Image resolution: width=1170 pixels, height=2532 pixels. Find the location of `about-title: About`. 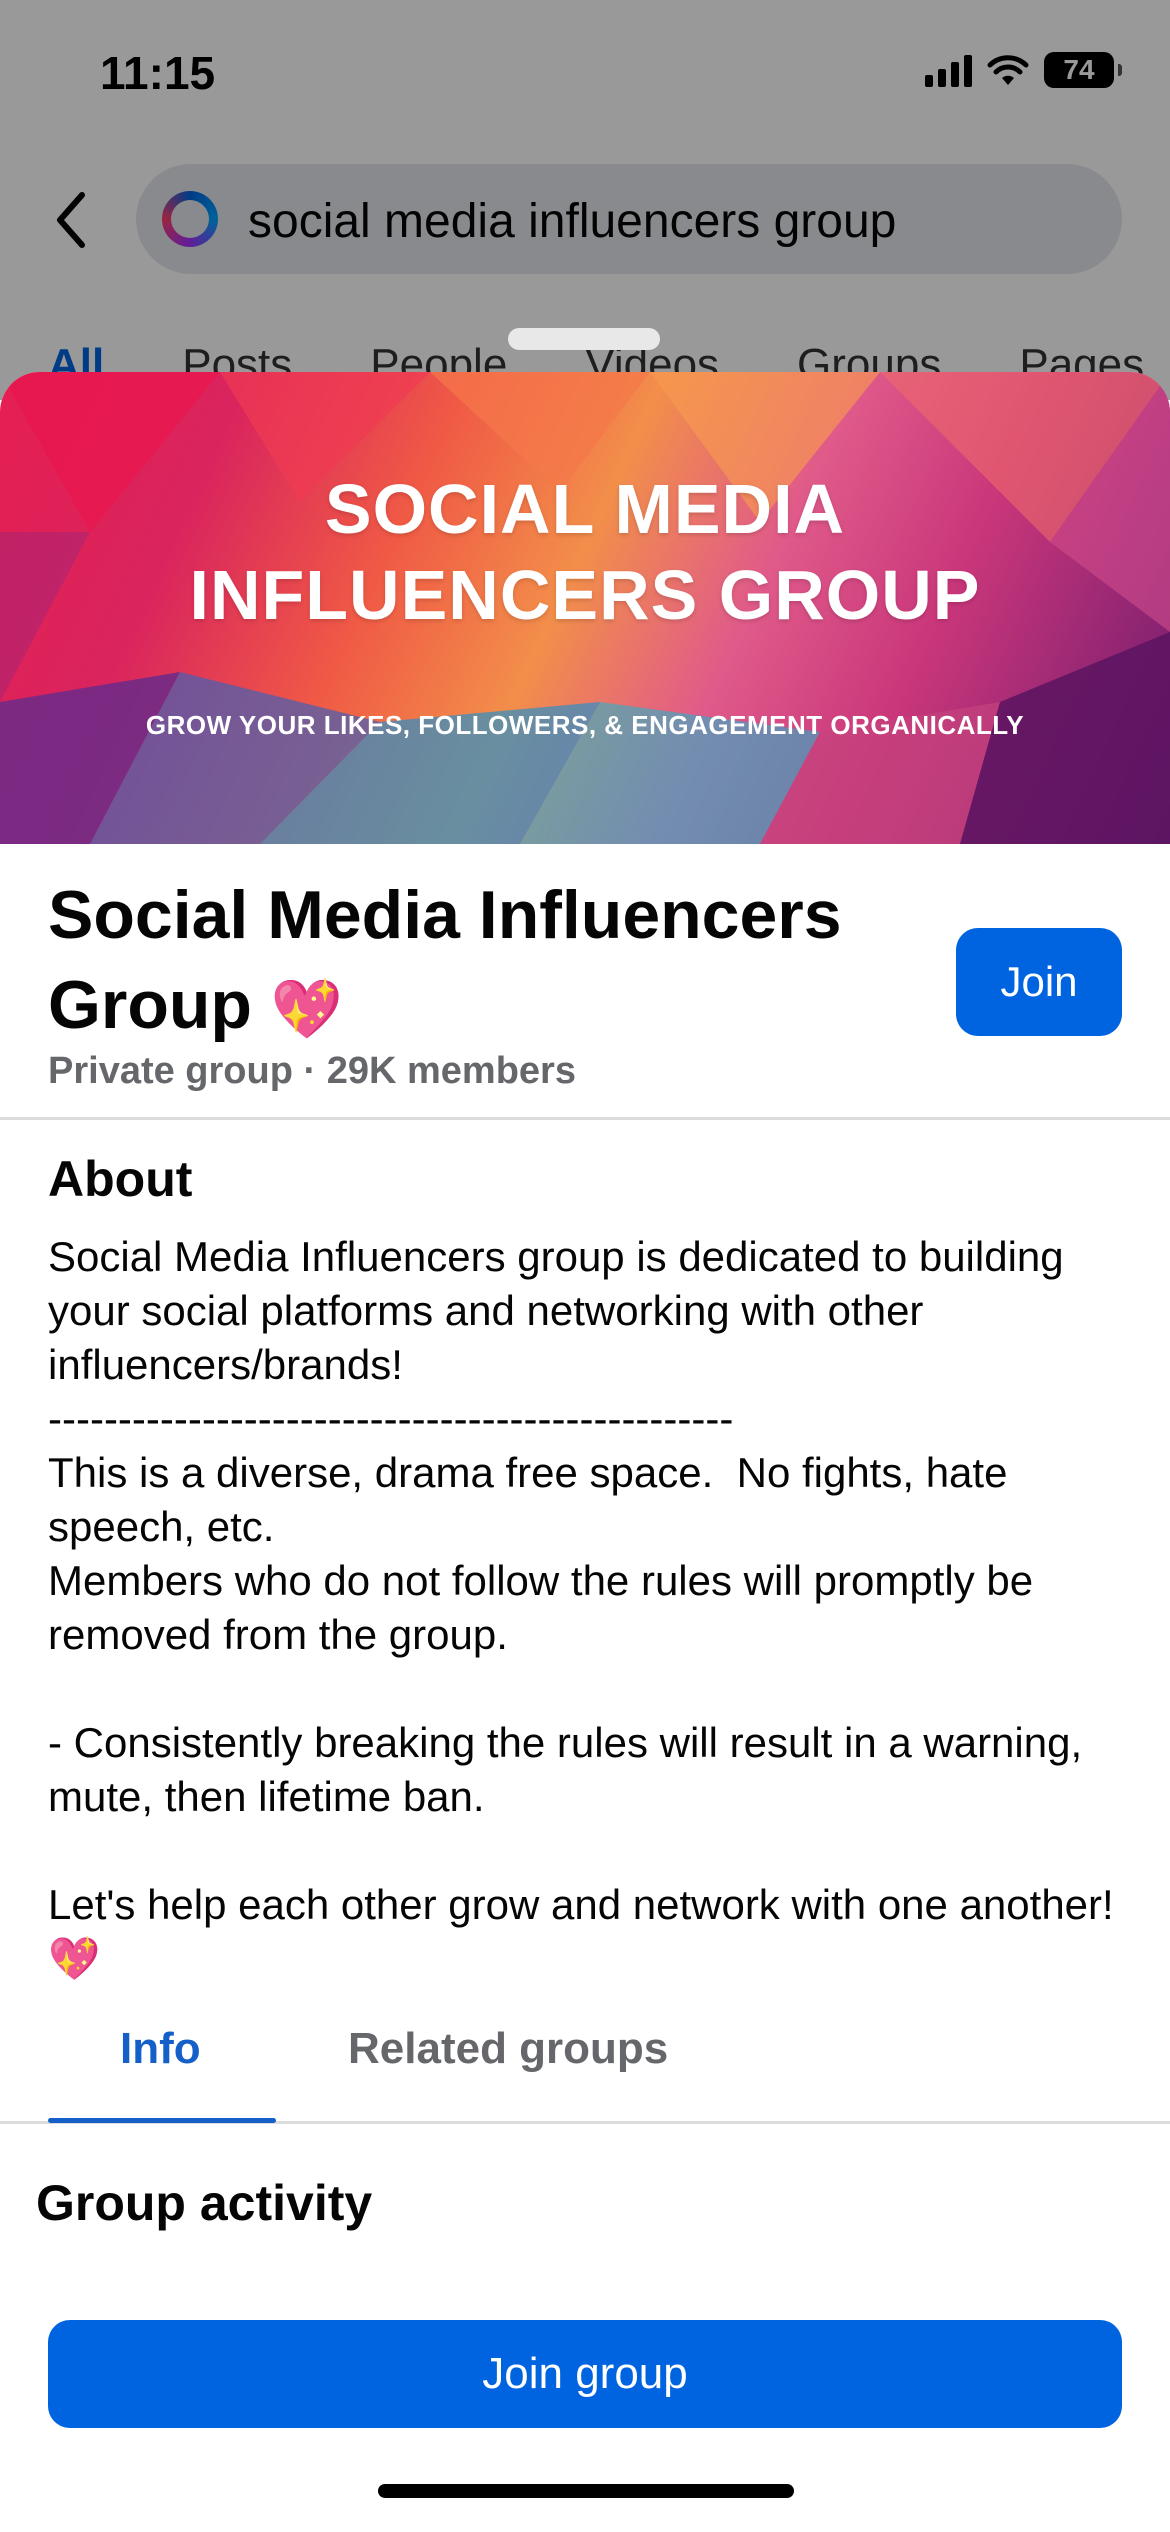

about-title: About is located at coordinates (120, 1179).